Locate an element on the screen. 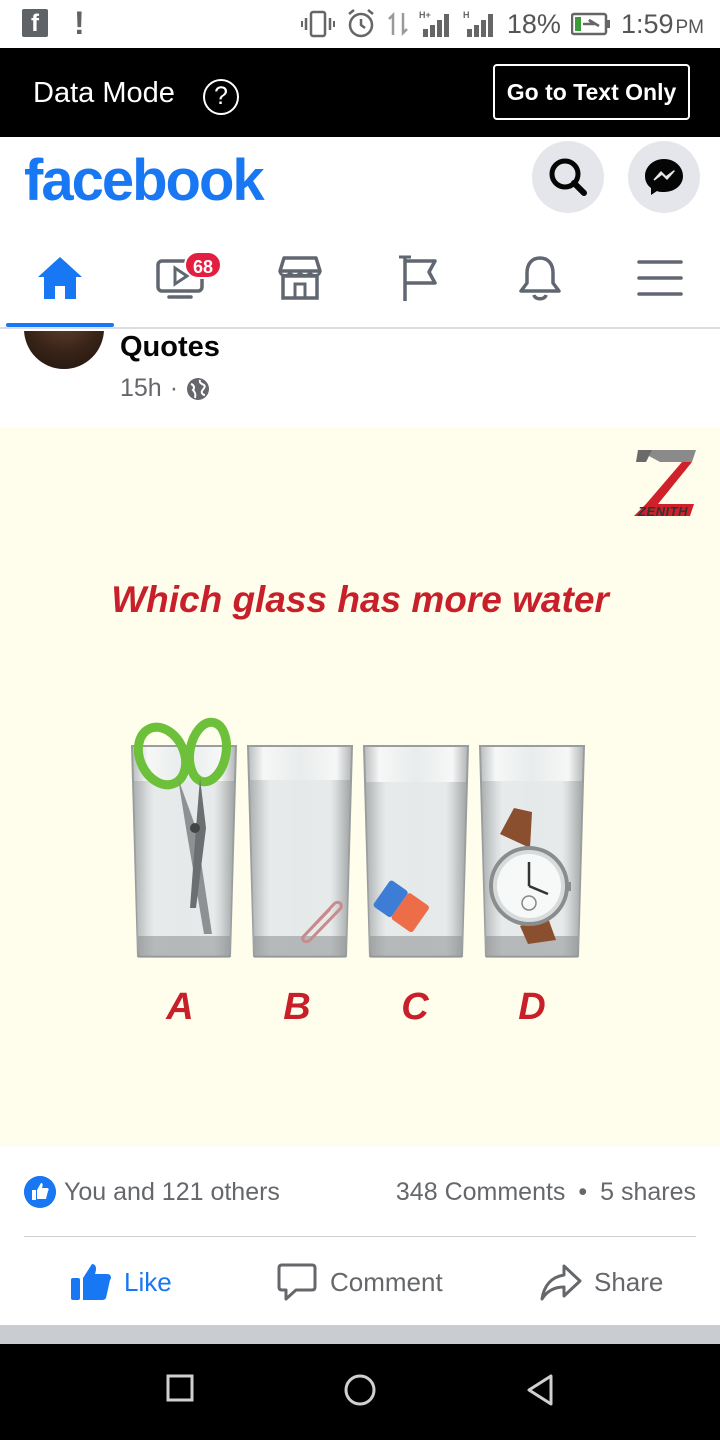 Image resolution: width=720 pixels, height=1440 pixels. post-actions: Like Comment Share is located at coordinates (360, 1281).